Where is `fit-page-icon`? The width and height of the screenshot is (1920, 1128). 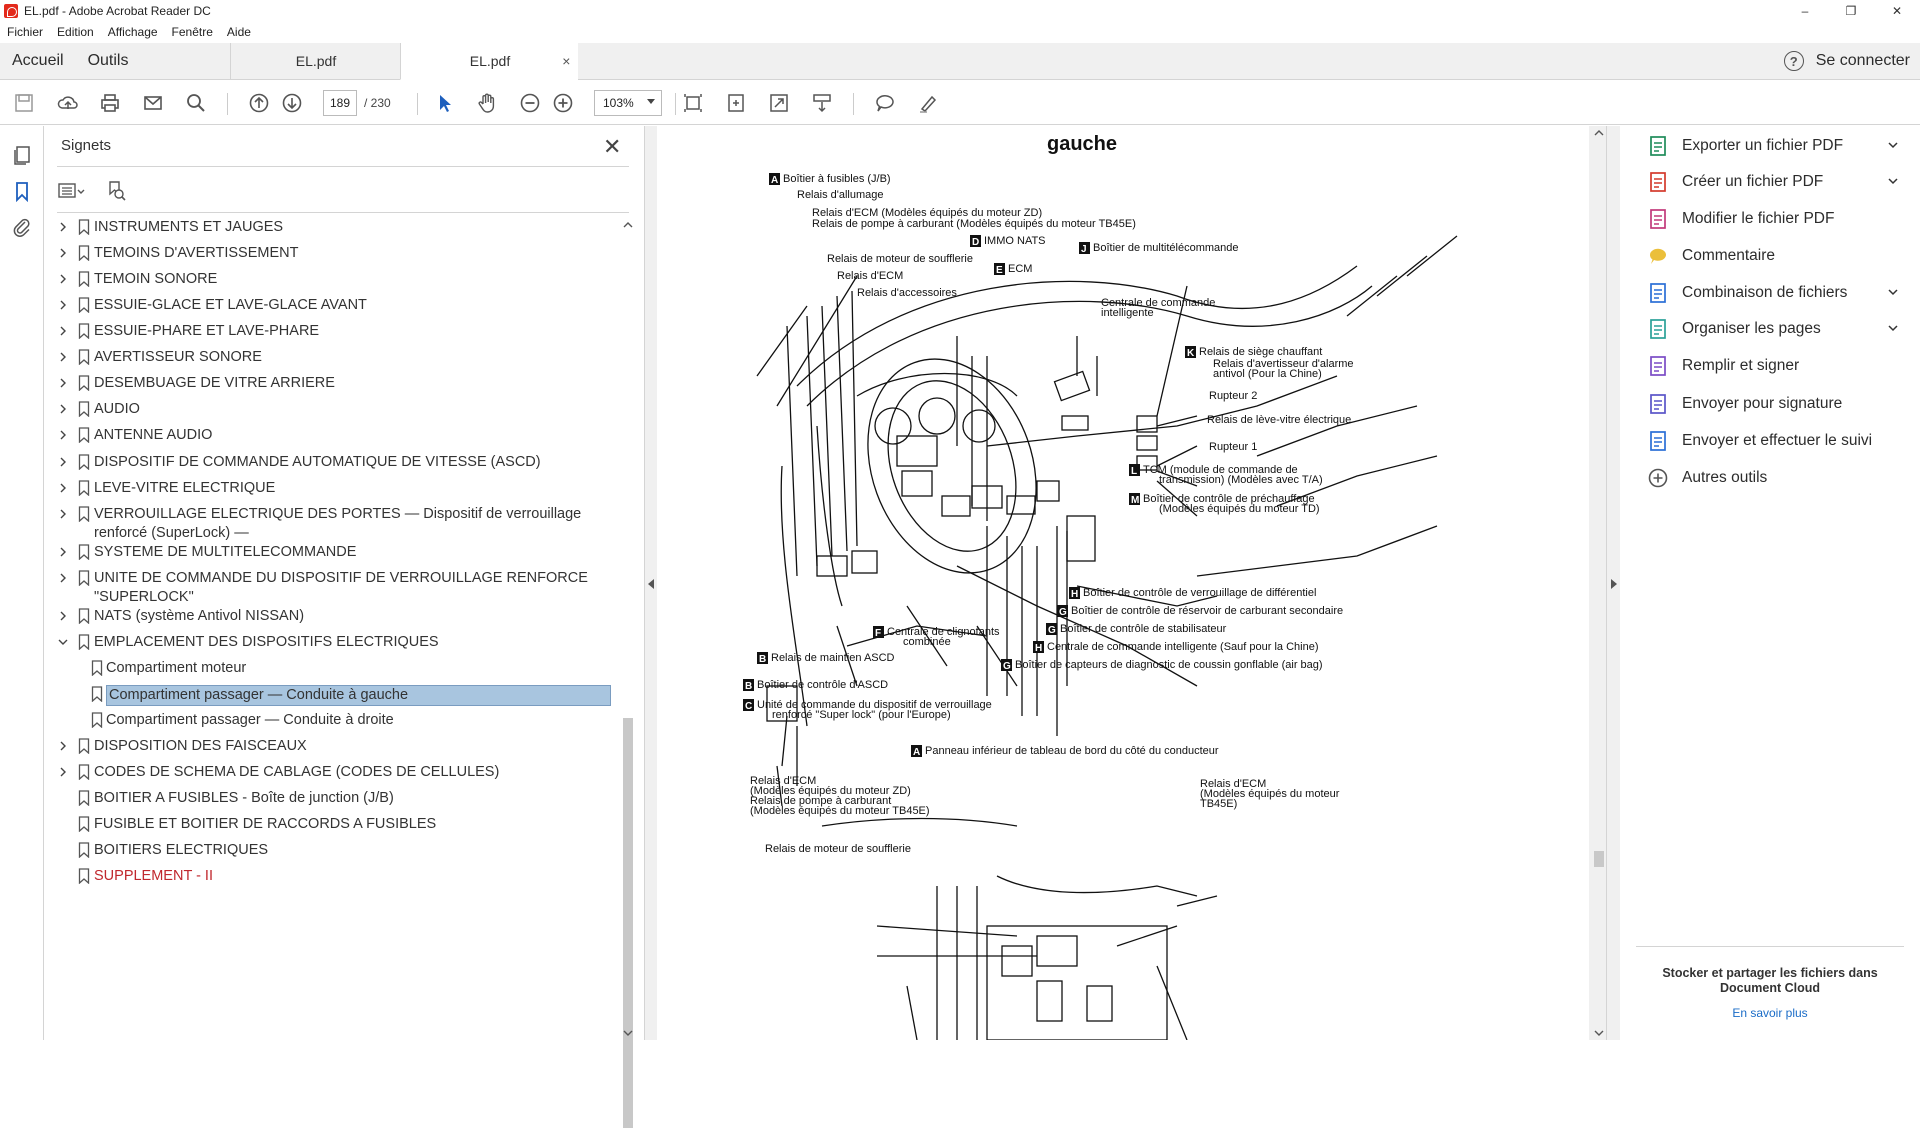 fit-page-icon is located at coordinates (693, 103).